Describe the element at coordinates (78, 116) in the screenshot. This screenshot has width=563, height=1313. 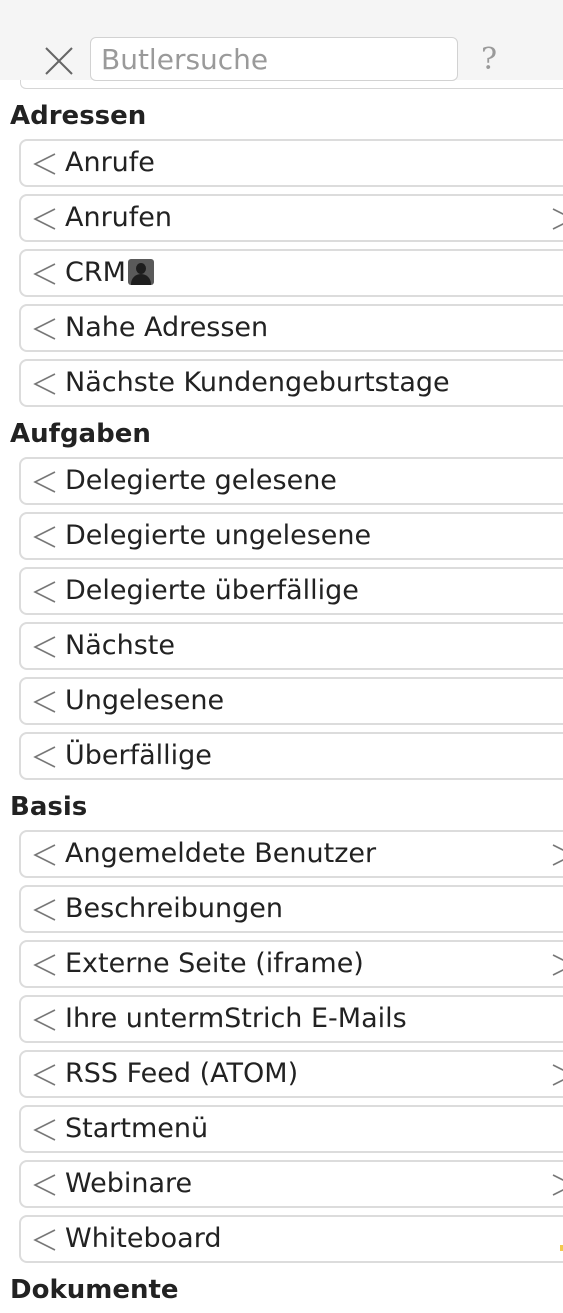
I see `section-heading-adressen: Adressen` at that location.